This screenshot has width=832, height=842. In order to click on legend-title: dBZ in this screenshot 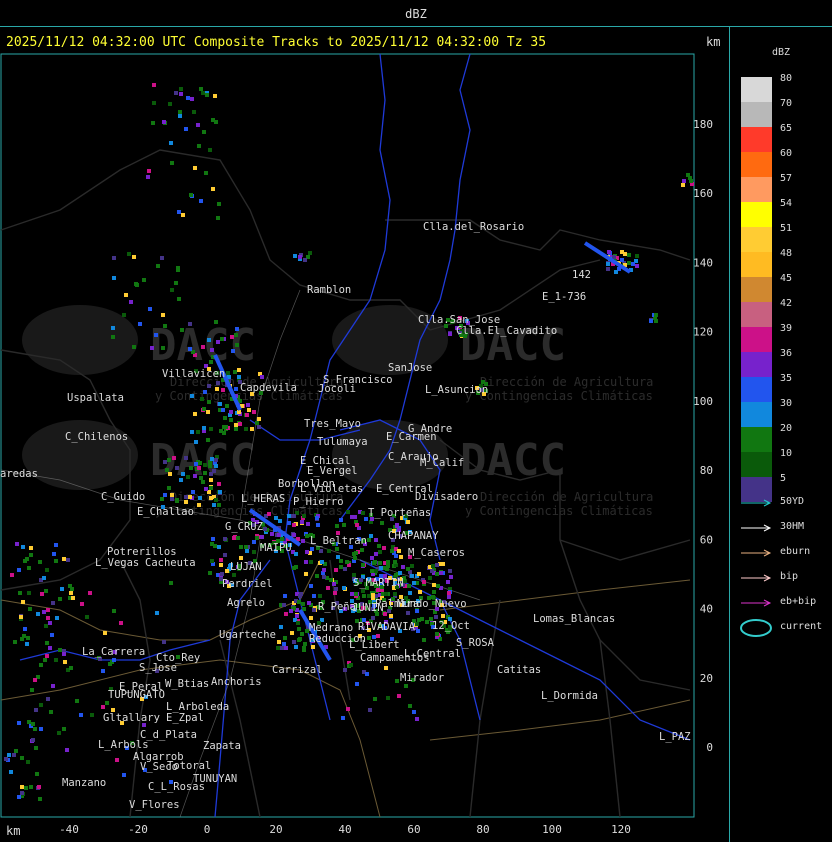, I will do `click(781, 52)`.